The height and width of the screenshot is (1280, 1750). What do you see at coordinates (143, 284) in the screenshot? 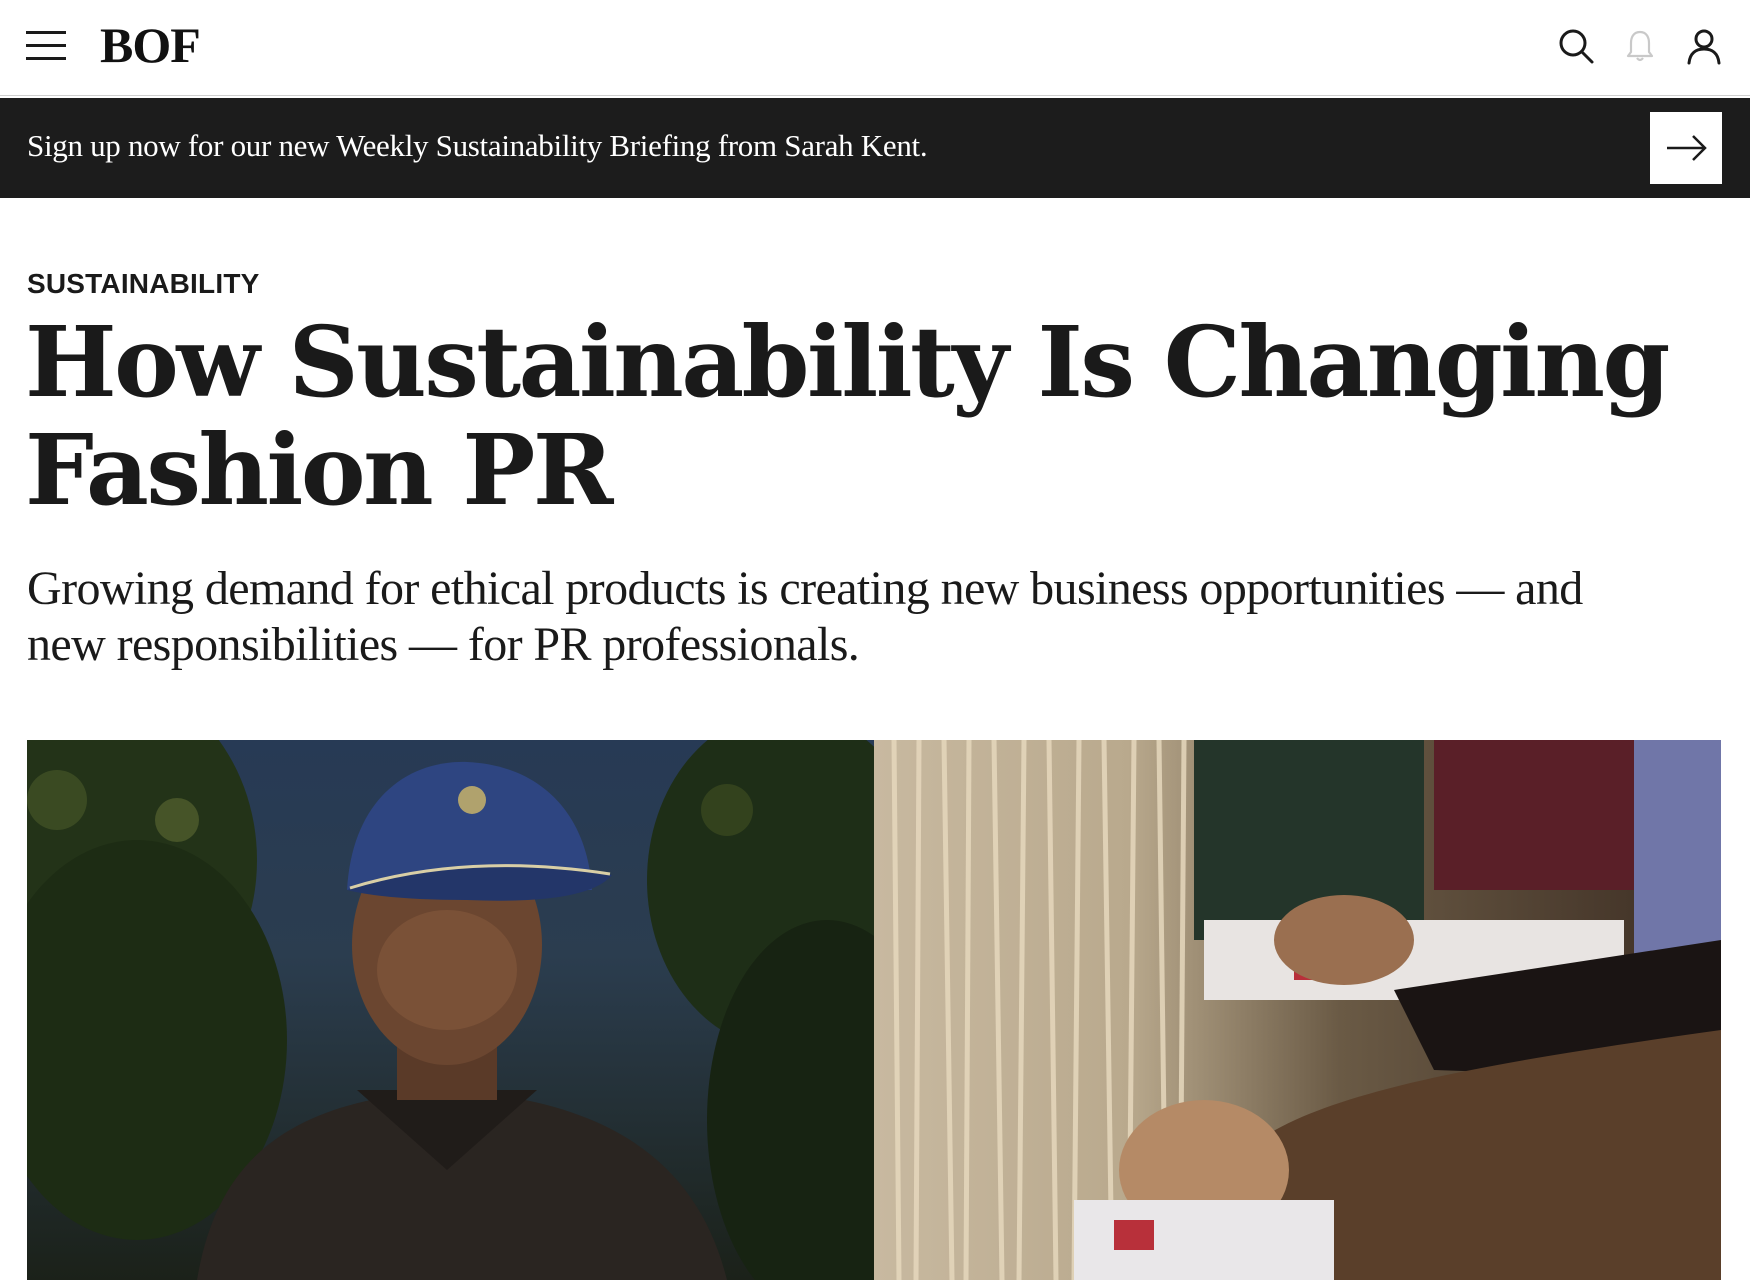
I see `category-link: SUSTAINABILITY` at bounding box center [143, 284].